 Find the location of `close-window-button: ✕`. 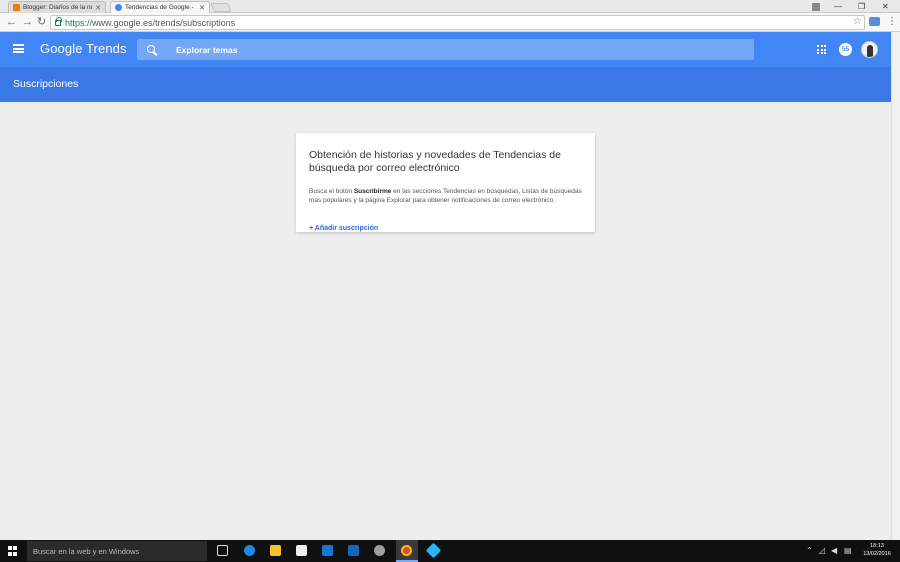

close-window-button: ✕ is located at coordinates (885, 6).